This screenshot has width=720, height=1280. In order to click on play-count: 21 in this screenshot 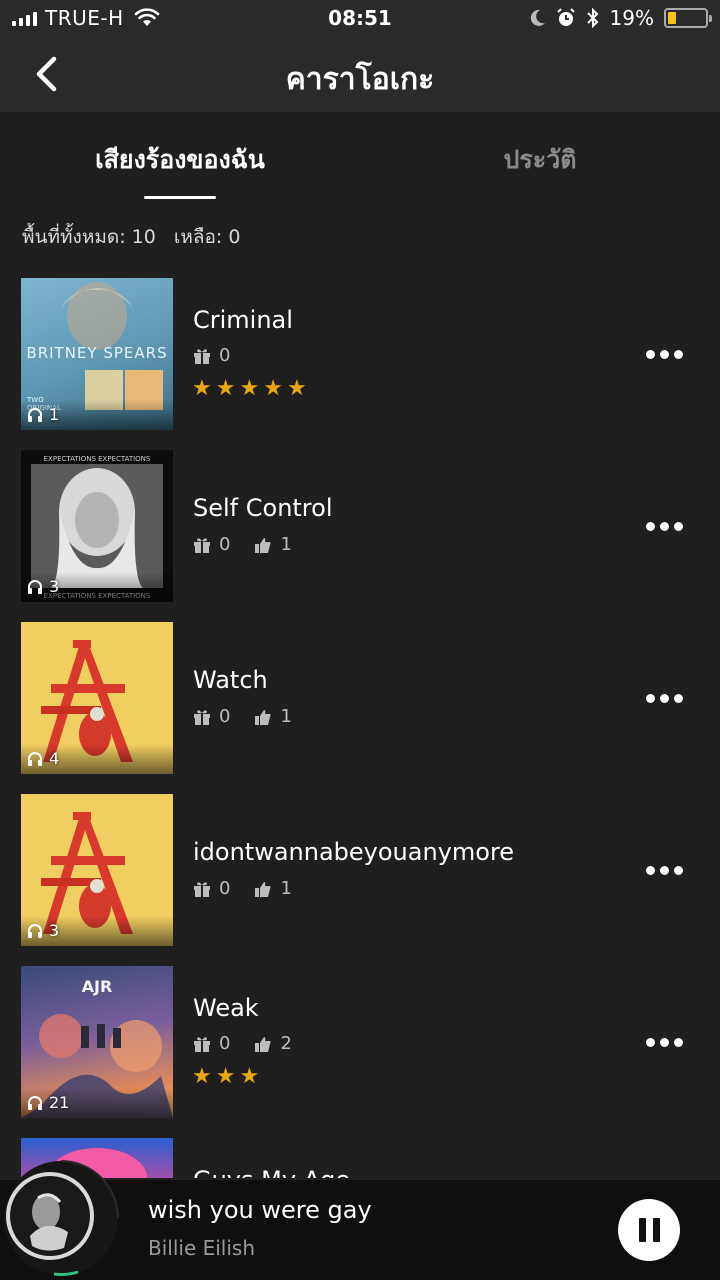, I will do `click(48, 1102)`.